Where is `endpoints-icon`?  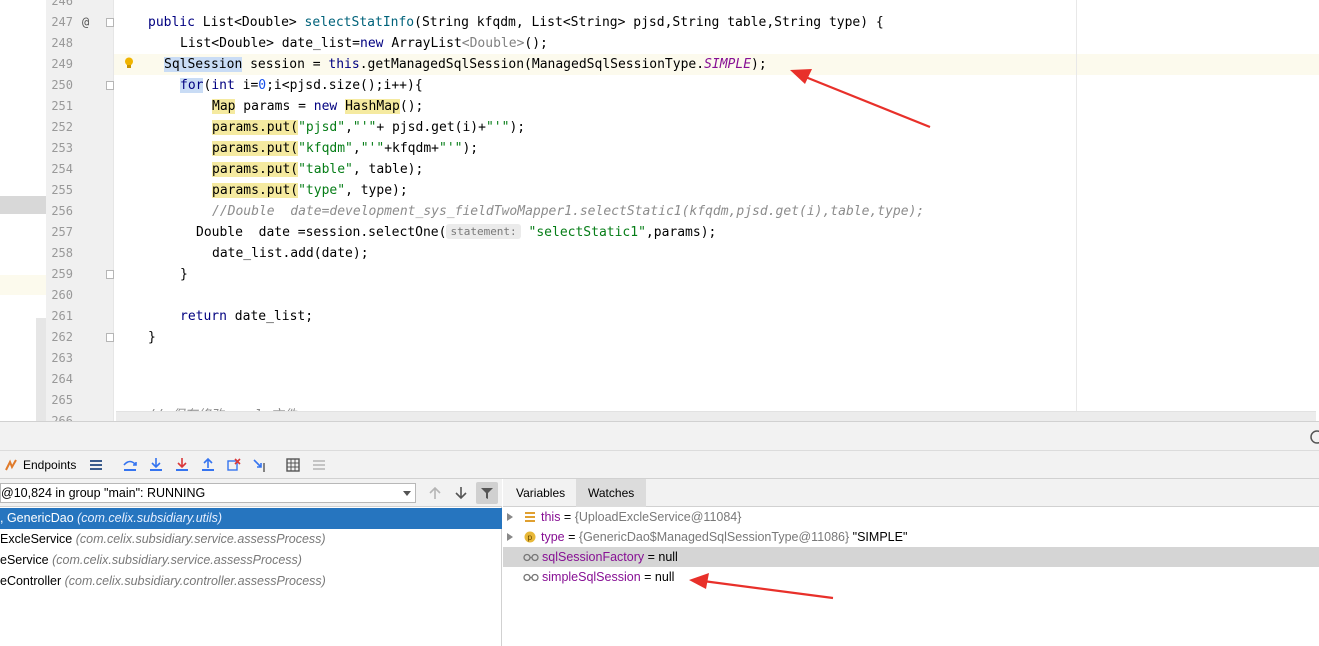 endpoints-icon is located at coordinates (11, 465).